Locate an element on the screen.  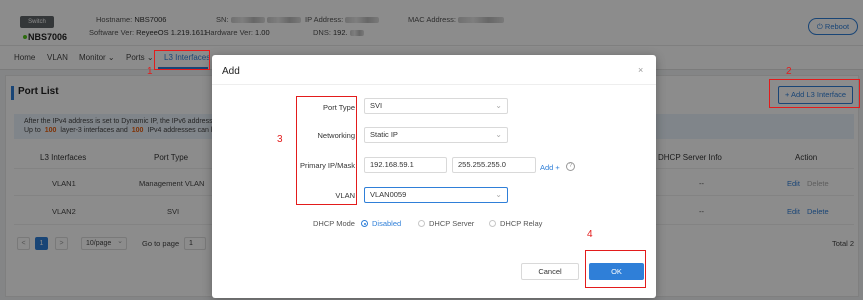
annotation-number-2: 2 is located at coordinates (789, 71).